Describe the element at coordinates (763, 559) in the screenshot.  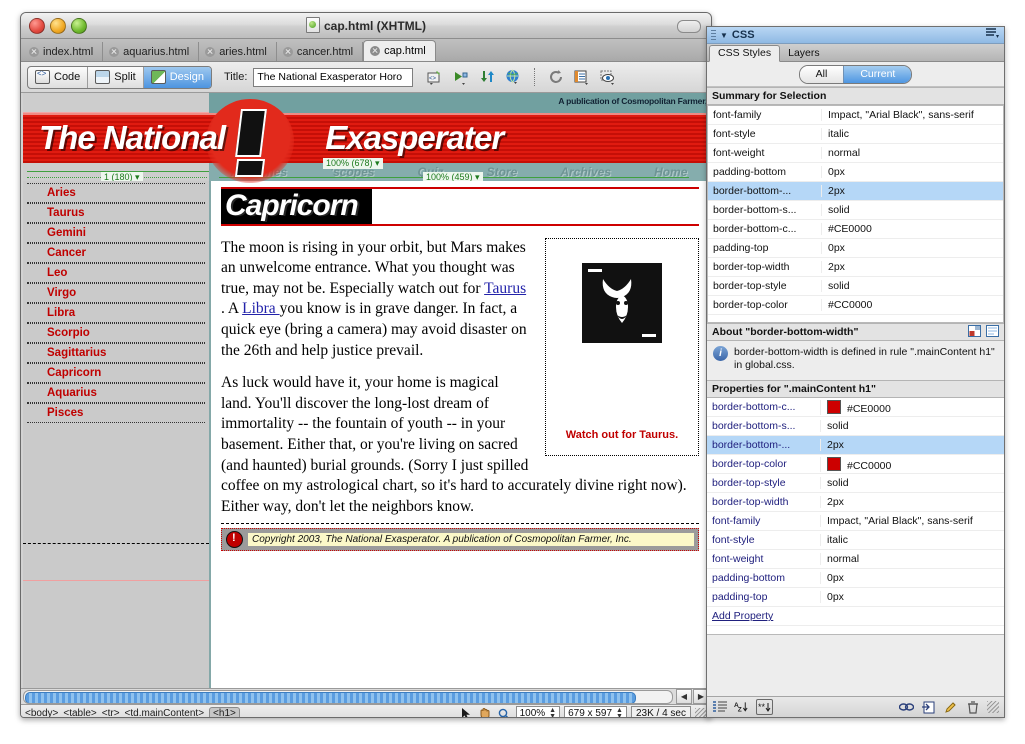
I see `property-name: font-weight` at that location.